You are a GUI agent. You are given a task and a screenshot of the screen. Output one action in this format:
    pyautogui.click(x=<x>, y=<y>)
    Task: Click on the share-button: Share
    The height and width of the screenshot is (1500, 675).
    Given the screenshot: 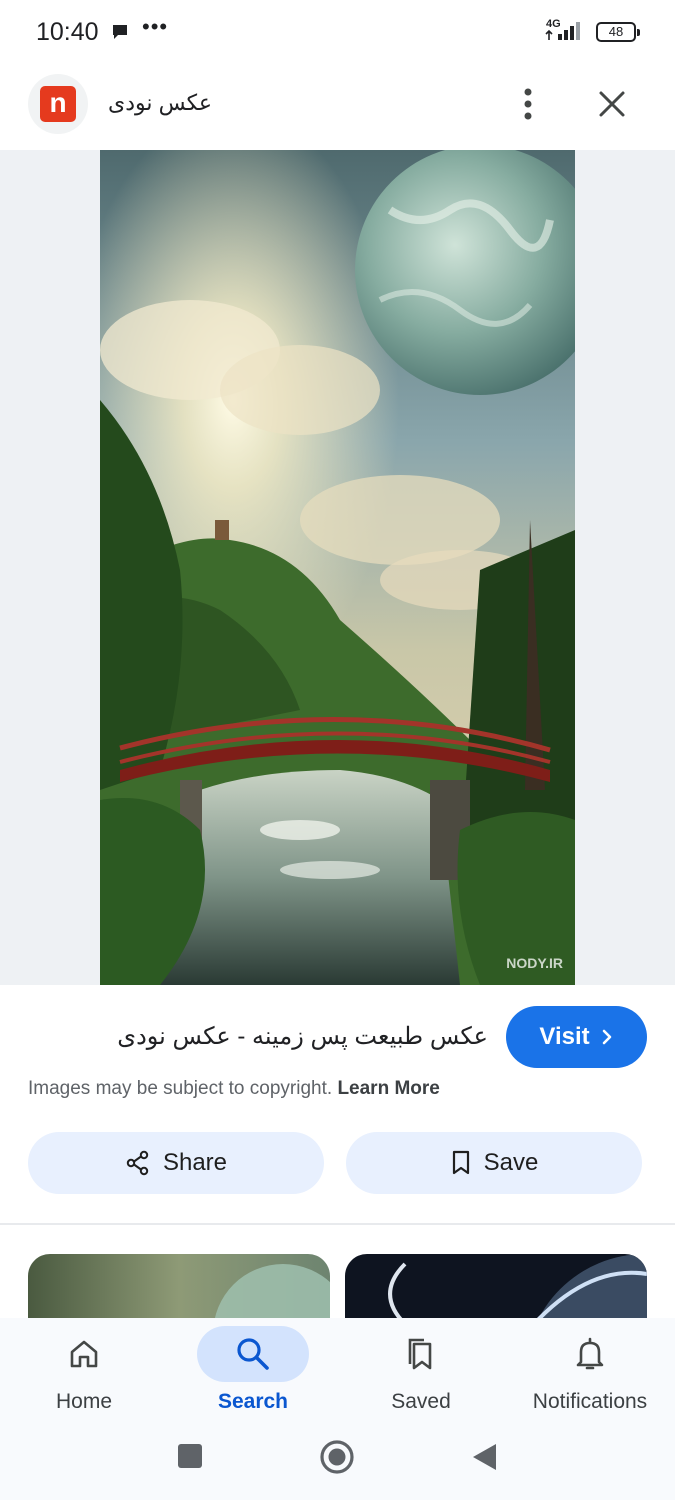 What is the action you would take?
    pyautogui.click(x=176, y=1163)
    